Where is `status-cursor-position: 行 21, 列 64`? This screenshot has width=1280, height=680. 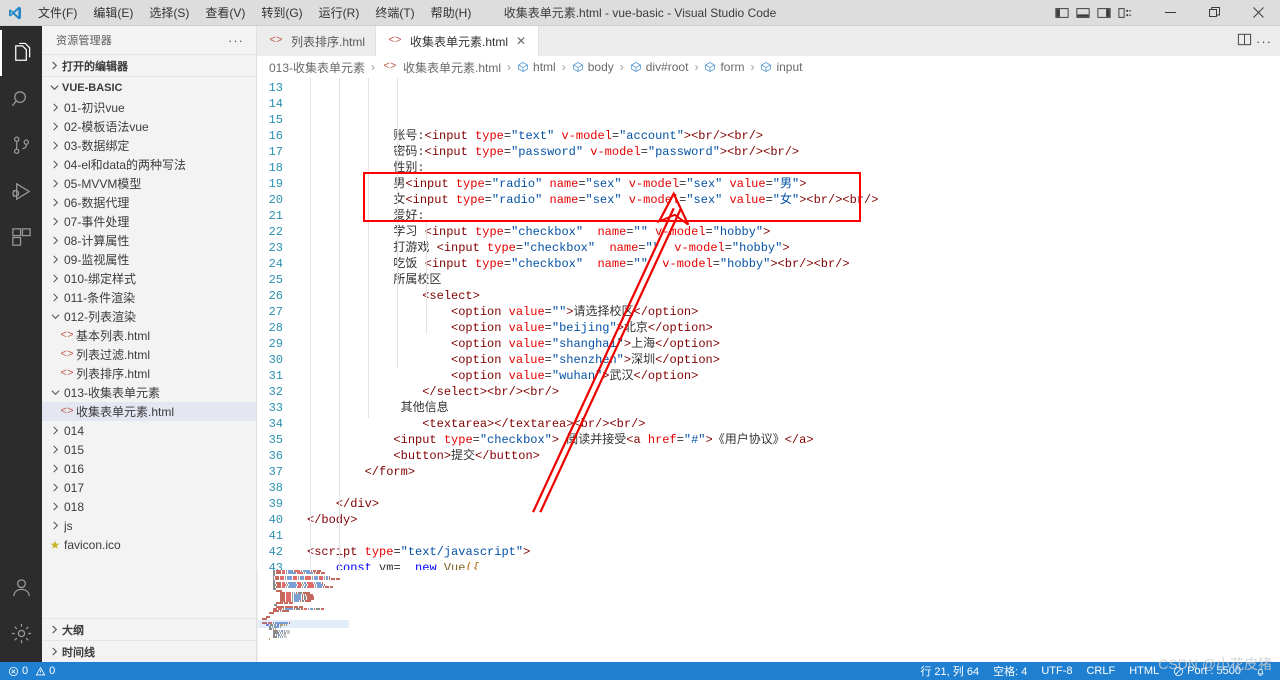
status-cursor-position: 行 21, 列 64 is located at coordinates (949, 671).